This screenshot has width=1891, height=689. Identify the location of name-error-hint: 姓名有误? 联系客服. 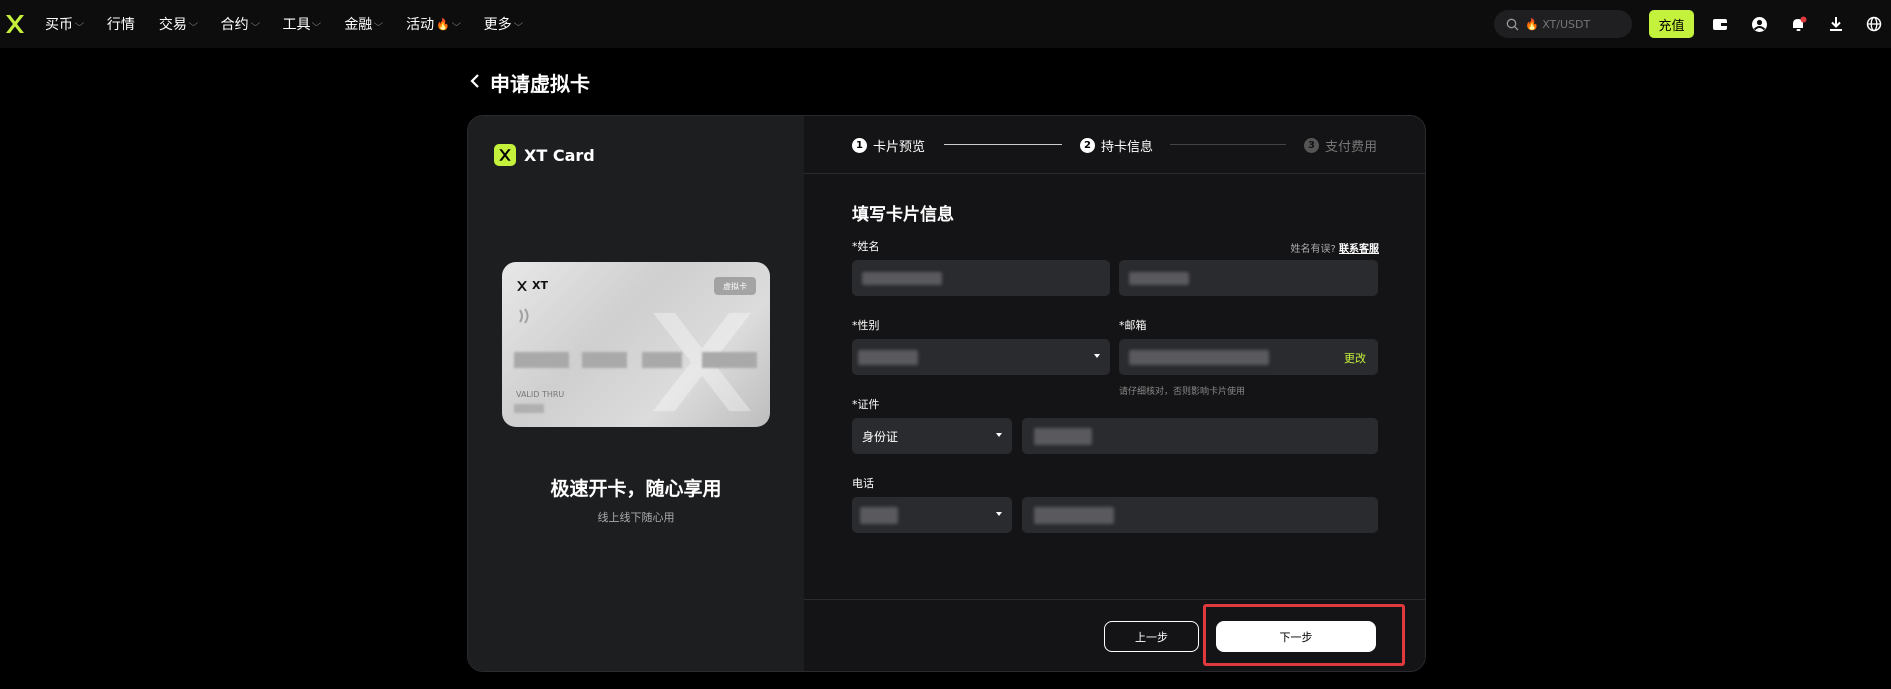
(1335, 247).